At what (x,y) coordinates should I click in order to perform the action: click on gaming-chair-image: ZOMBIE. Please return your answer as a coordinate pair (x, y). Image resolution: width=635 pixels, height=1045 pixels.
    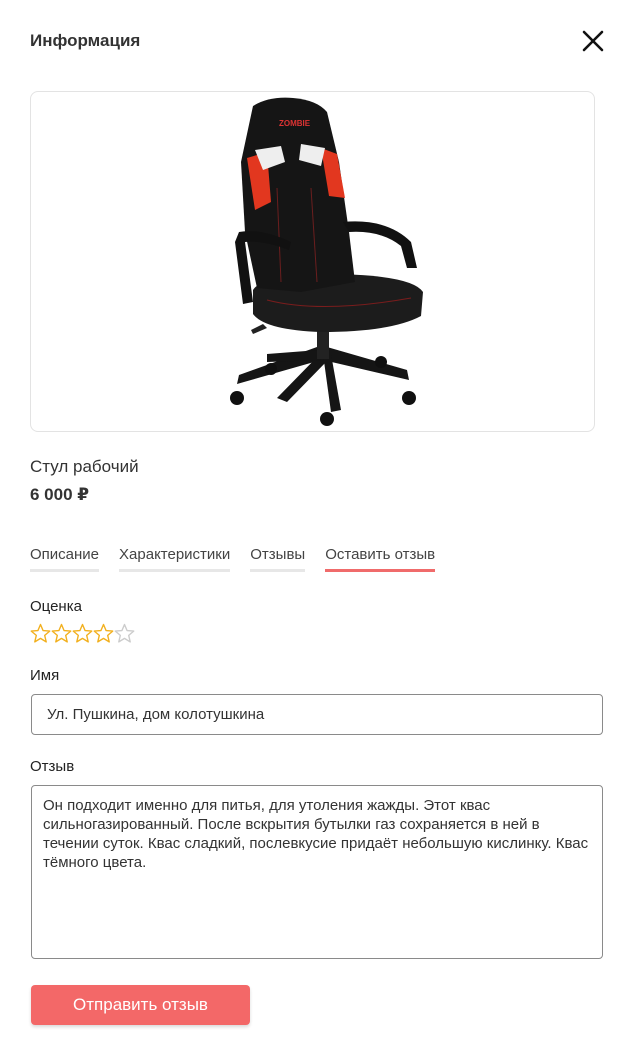
    Looking at the image, I should click on (326, 261).